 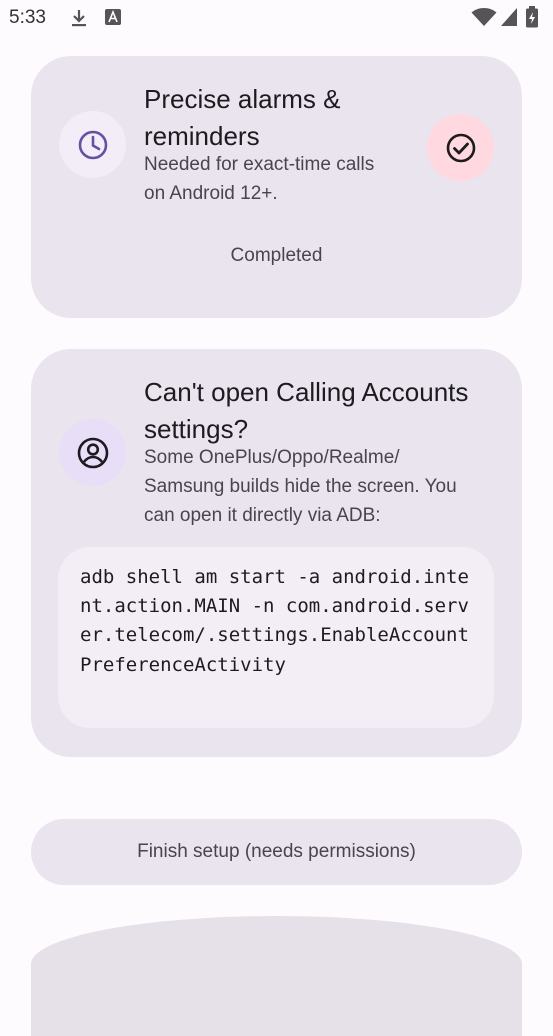 What do you see at coordinates (113, 19) in the screenshot?
I see `font-icon` at bounding box center [113, 19].